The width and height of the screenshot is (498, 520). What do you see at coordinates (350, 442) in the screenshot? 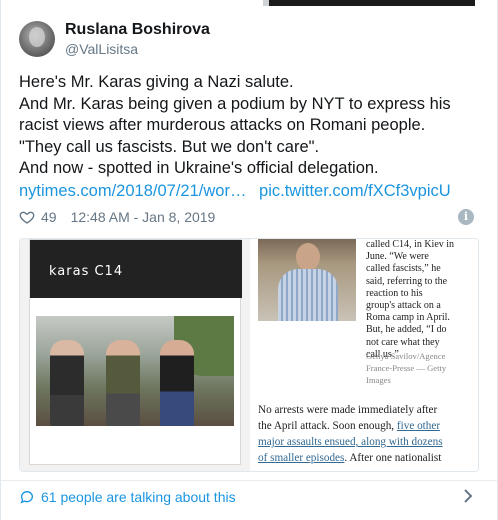
I see `article-link: major assaults ensued, along with dozens` at bounding box center [350, 442].